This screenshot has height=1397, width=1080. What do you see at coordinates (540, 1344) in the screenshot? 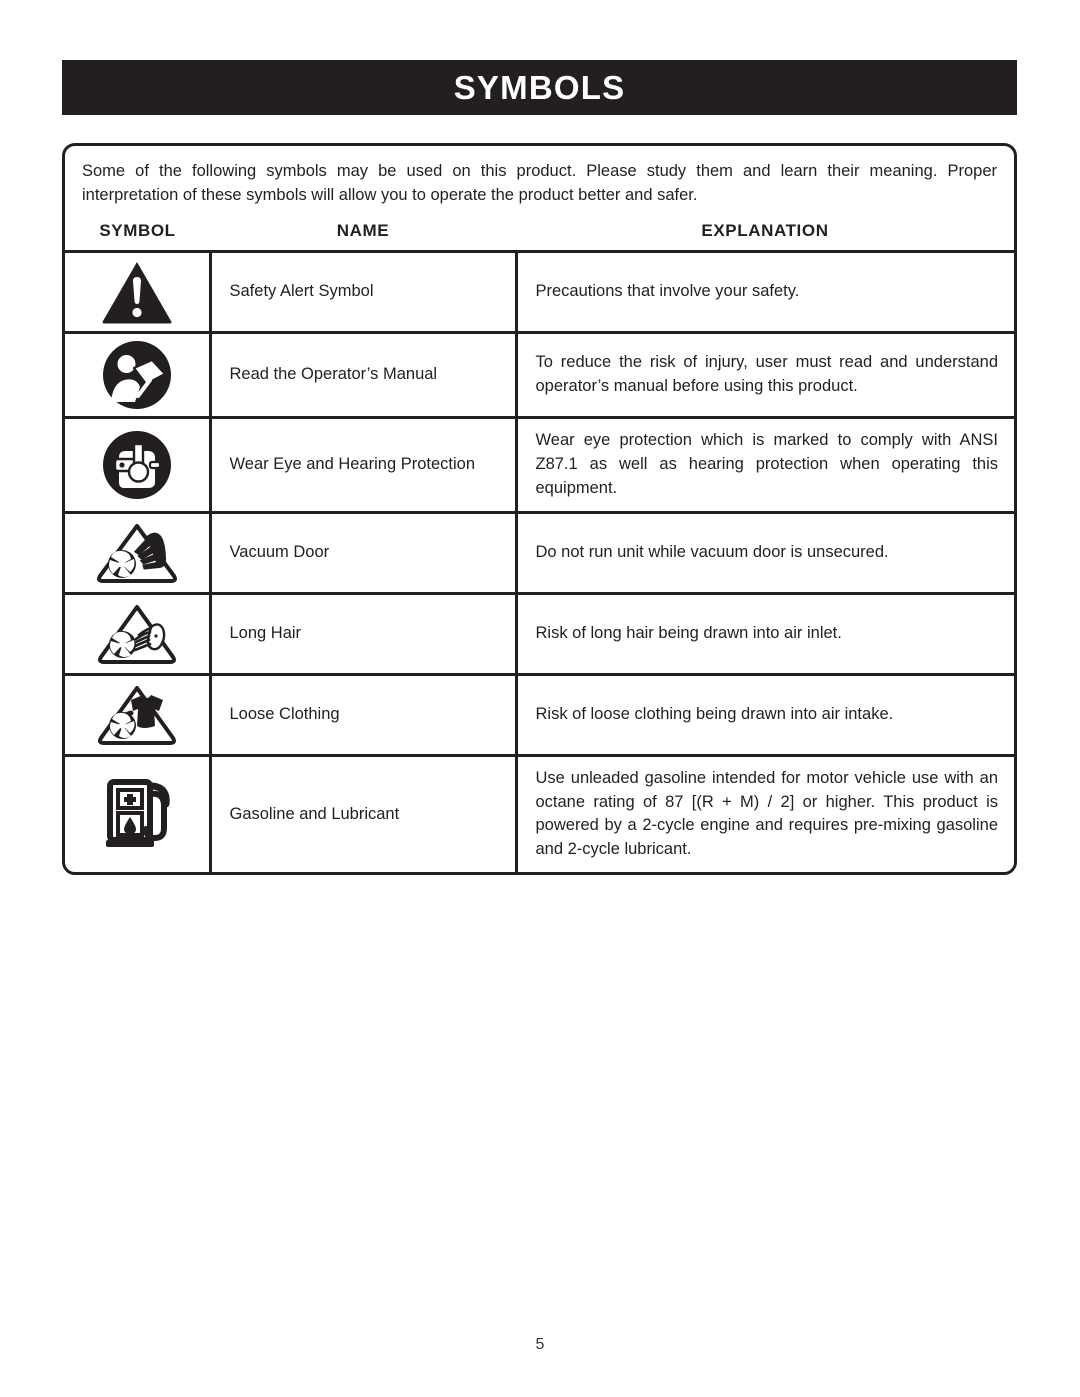
I see `page-number: 5` at bounding box center [540, 1344].